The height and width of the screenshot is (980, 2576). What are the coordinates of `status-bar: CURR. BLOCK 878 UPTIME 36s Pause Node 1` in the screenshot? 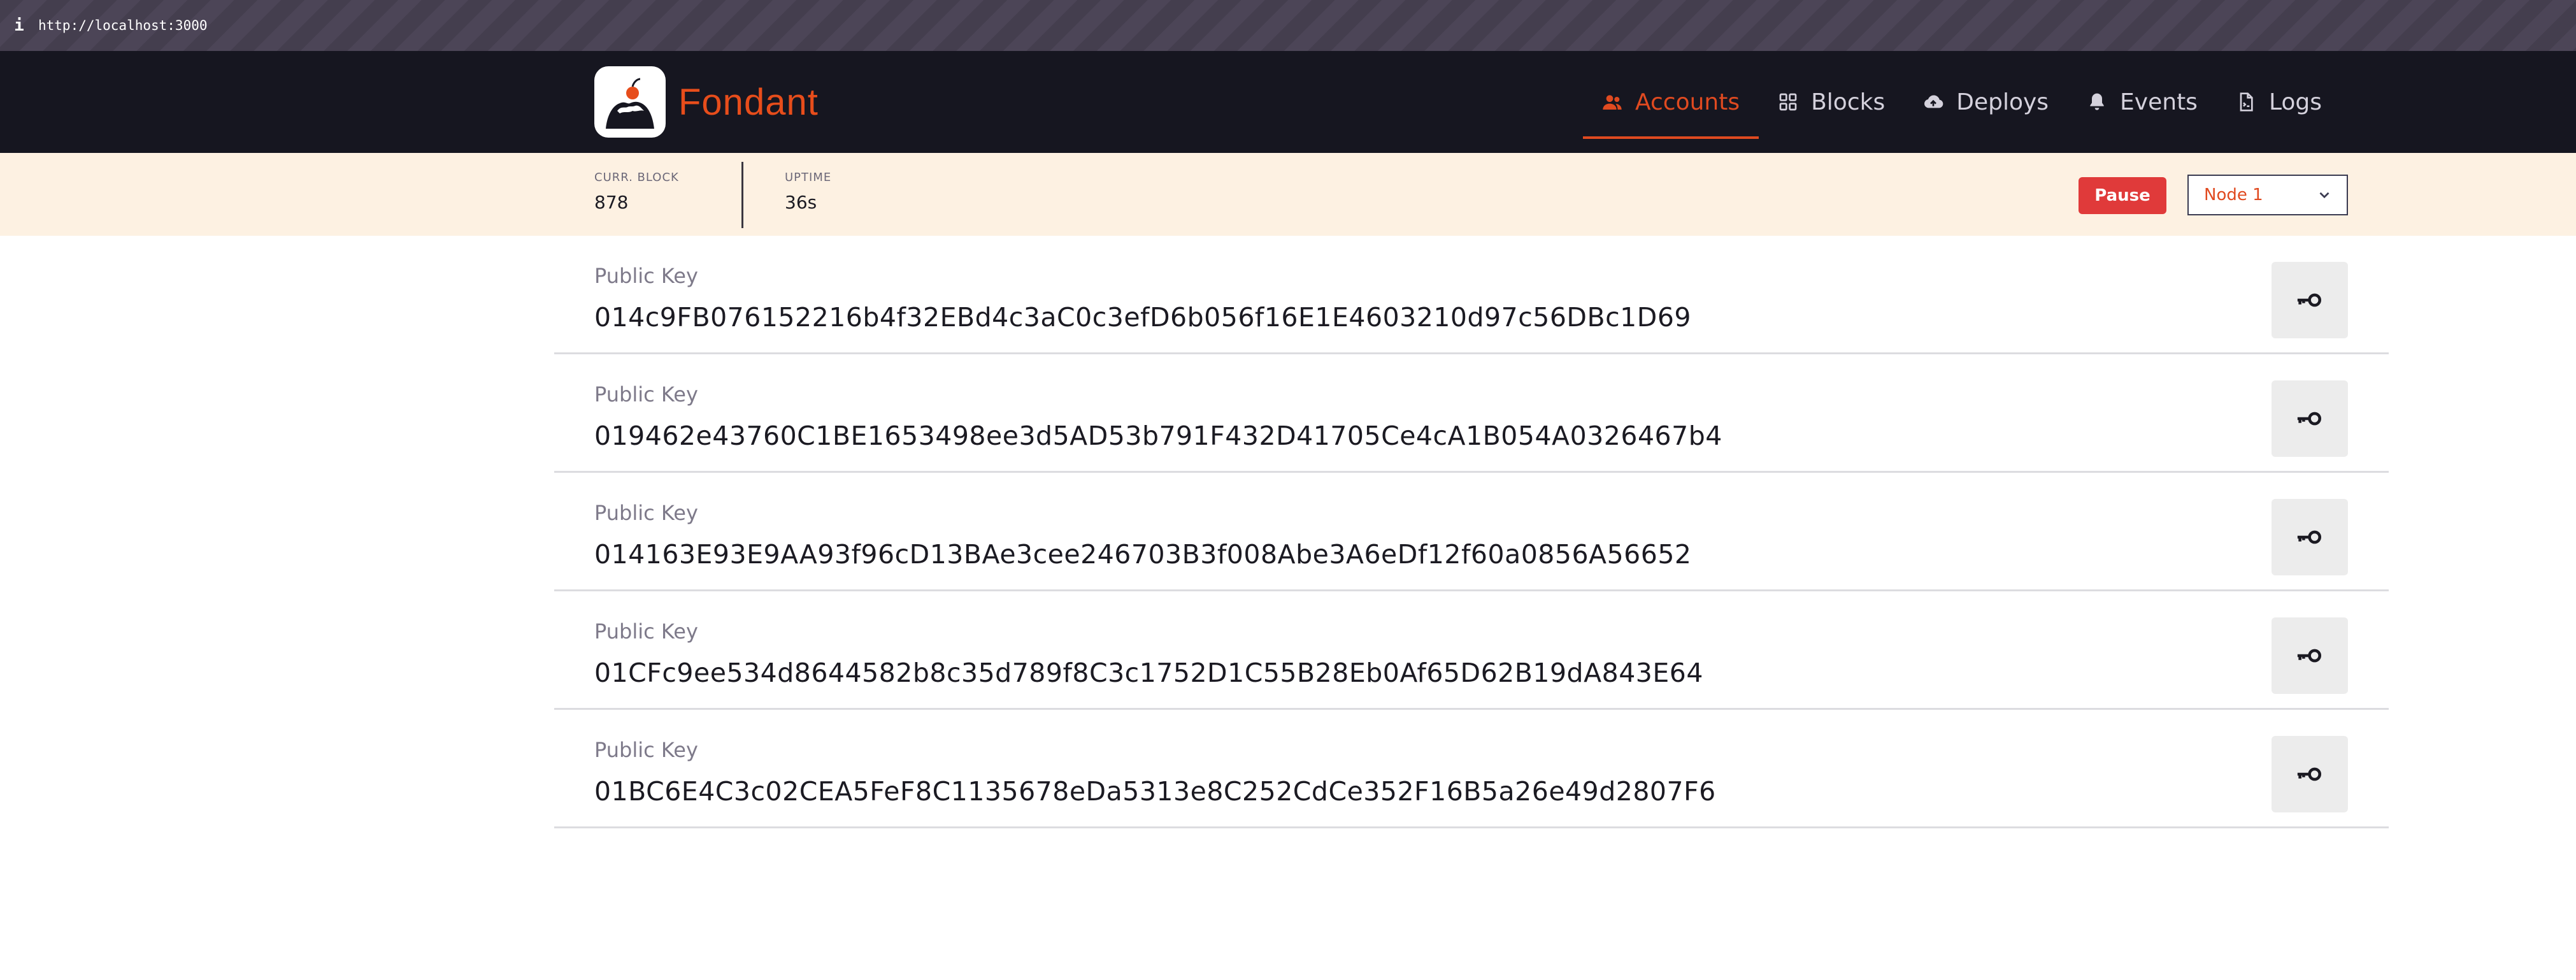 It's located at (1288, 194).